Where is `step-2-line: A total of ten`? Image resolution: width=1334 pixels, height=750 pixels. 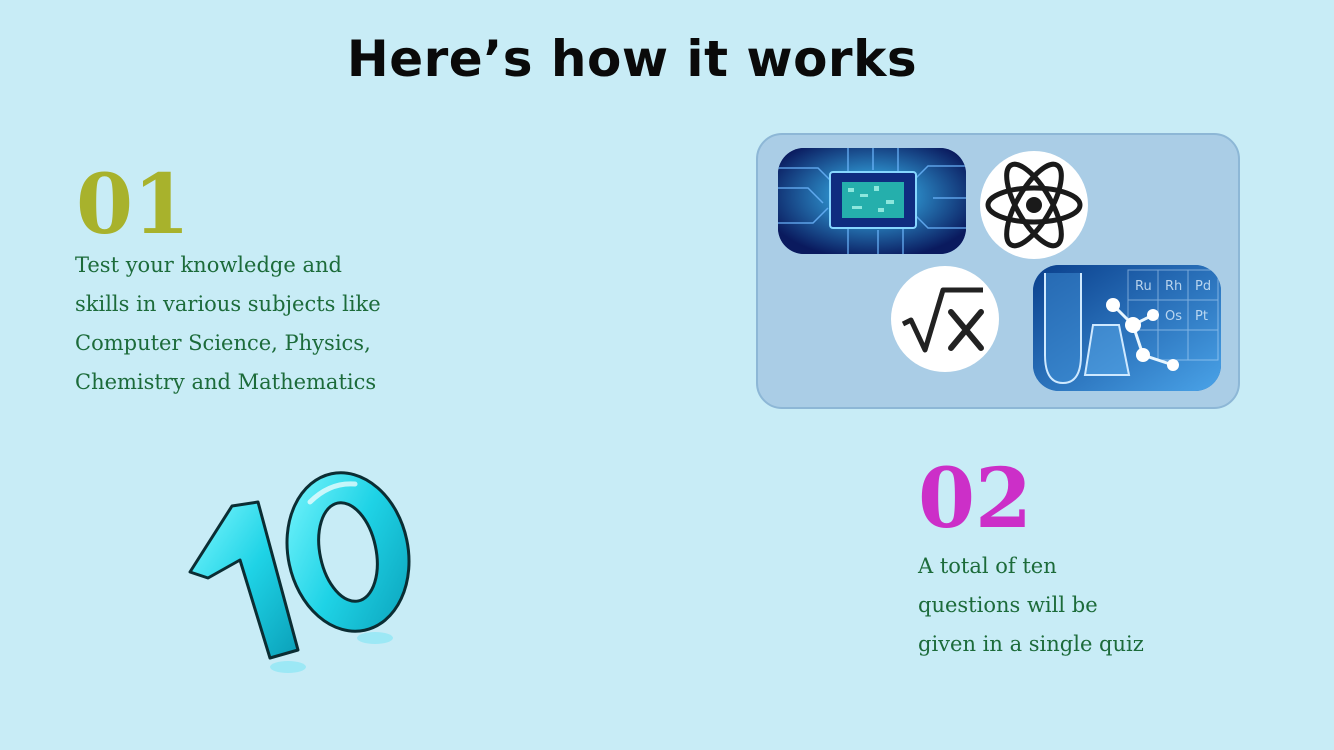 step-2-line: A total of ten is located at coordinates (987, 566).